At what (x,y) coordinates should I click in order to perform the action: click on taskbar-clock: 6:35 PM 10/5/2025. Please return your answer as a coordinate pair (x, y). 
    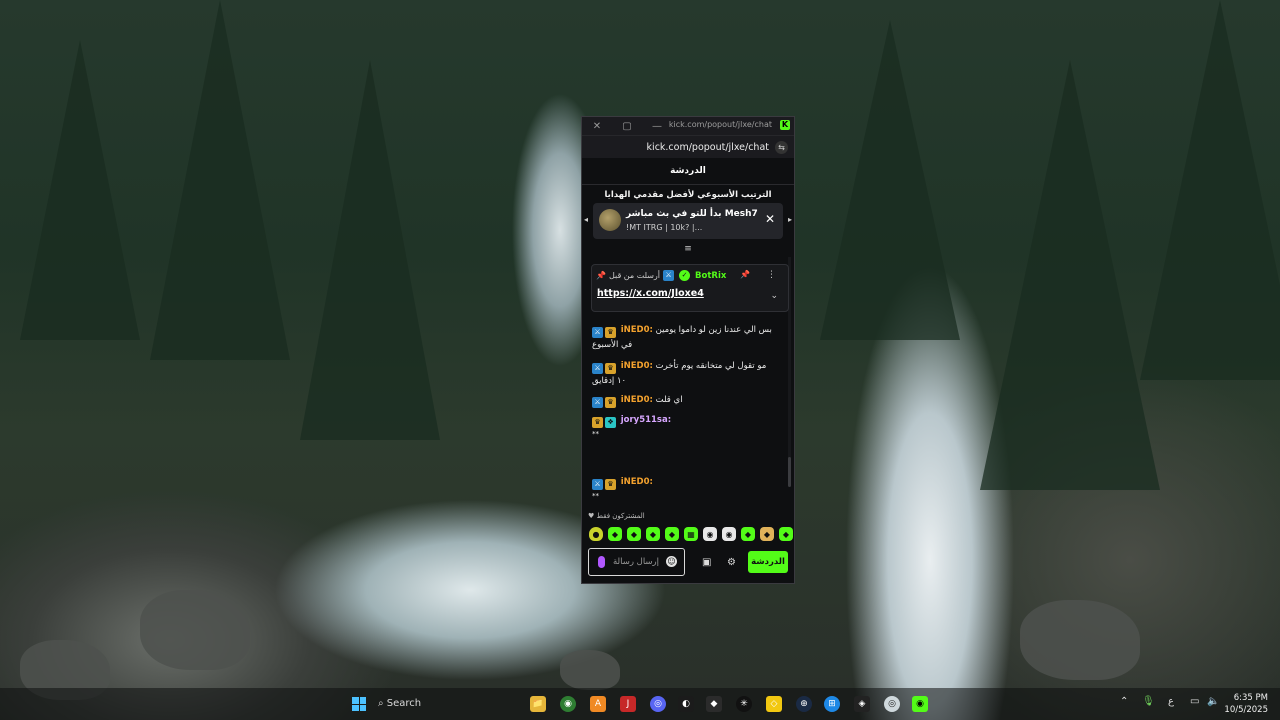
    Looking at the image, I should click on (1245, 704).